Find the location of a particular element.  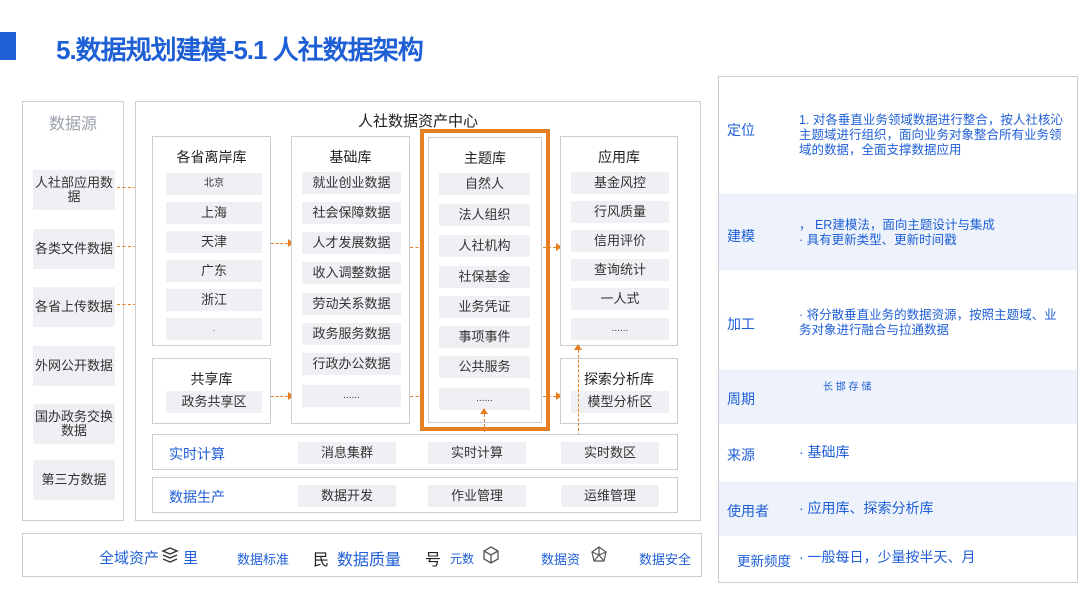

desc-row-modeling: 建模 ， ER建模法，面向主题设计与集成 · 具有更新类型、更新时间戳 is located at coordinates (898, 232).